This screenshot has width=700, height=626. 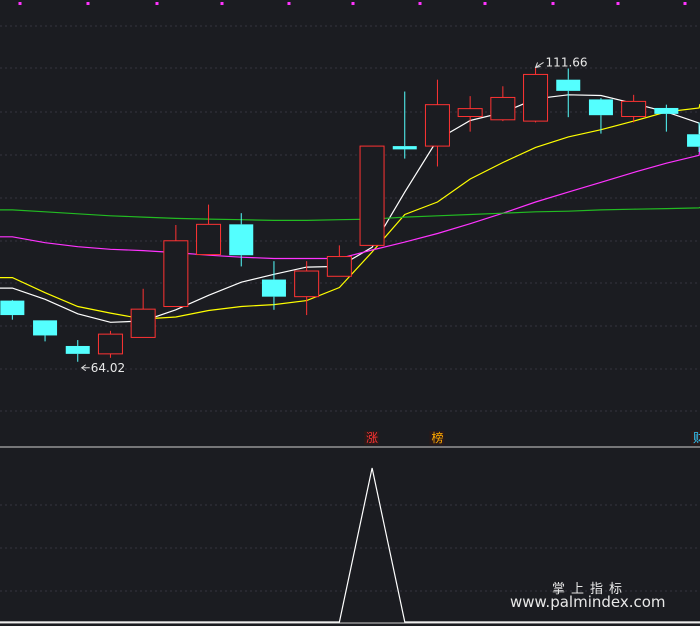 I want to click on event-marker: 榜, so click(x=437, y=437).